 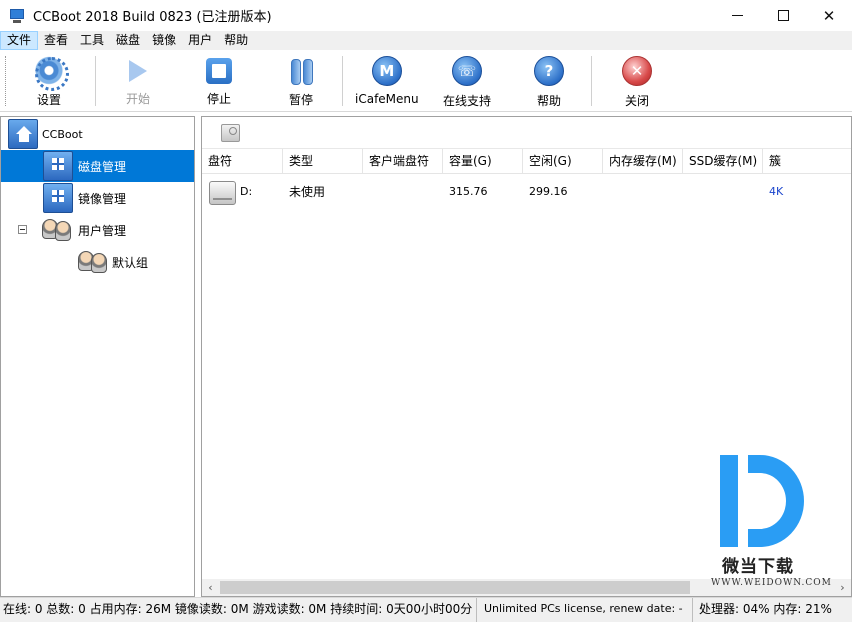 I want to click on column-header-free: 空闲(G), so click(x=563, y=161).